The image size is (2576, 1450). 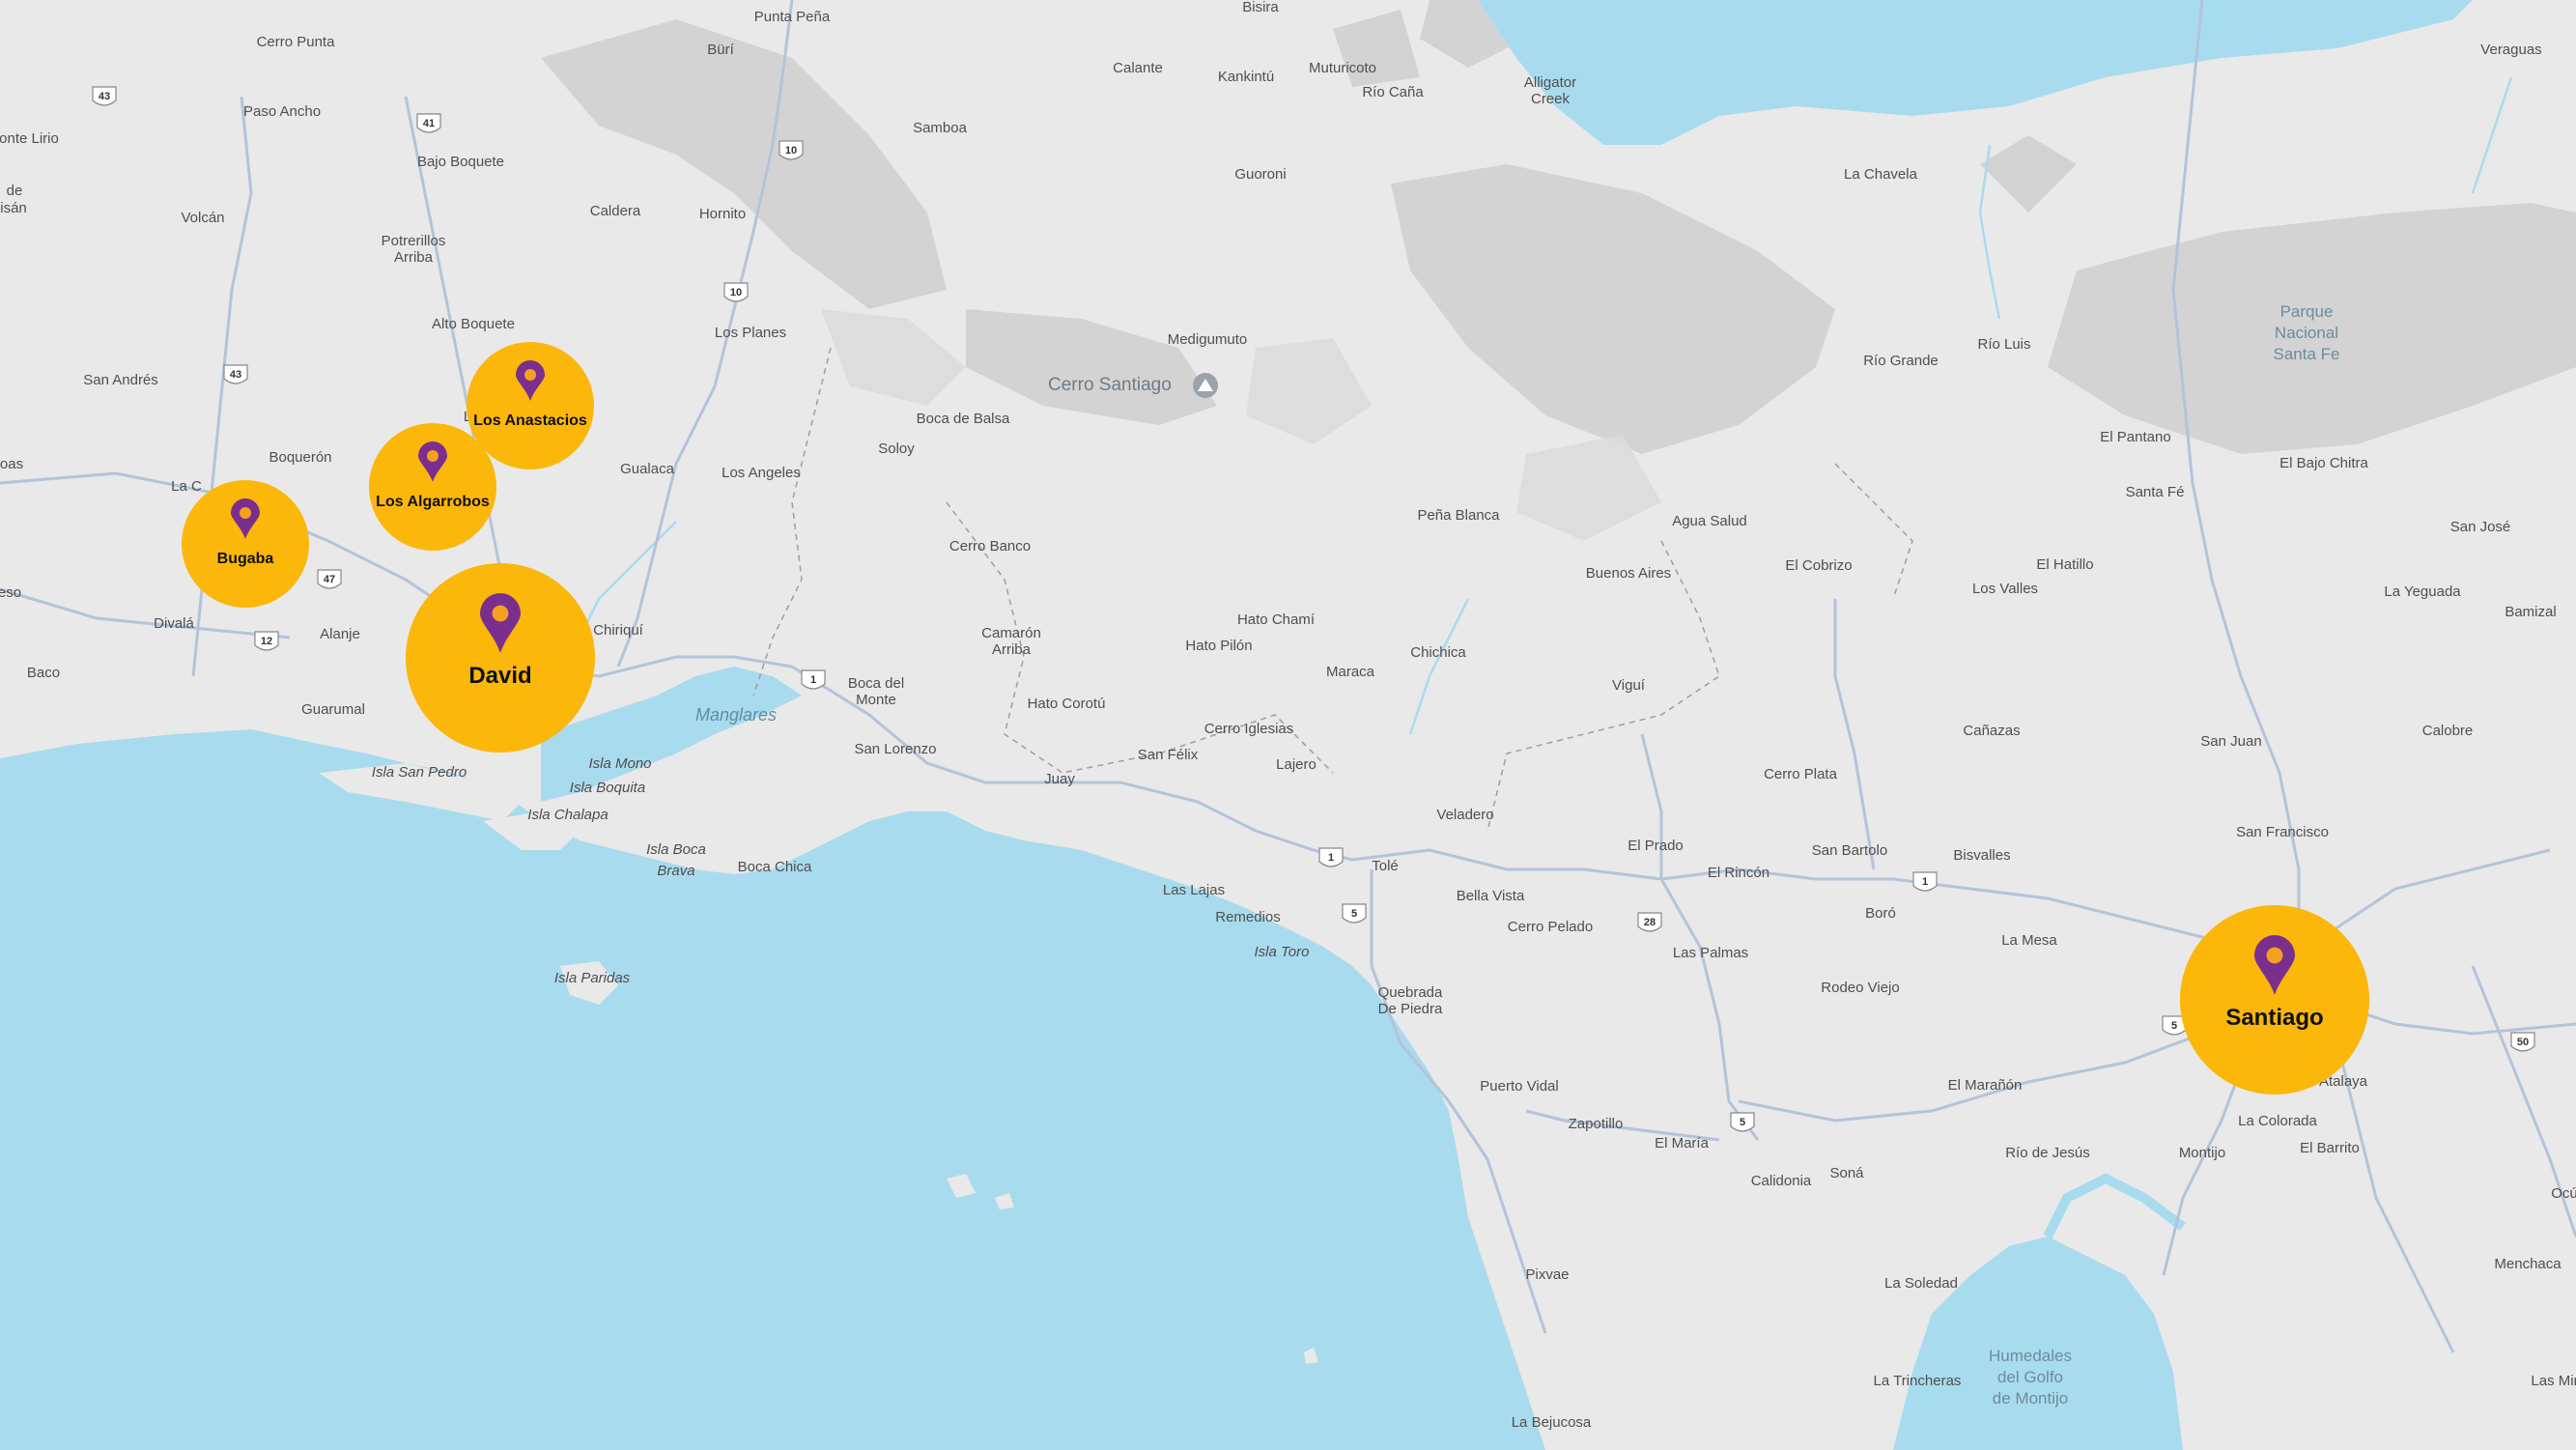 What do you see at coordinates (1550, 91) in the screenshot?
I see `place-label-alligator-creek: Alligator Creek` at bounding box center [1550, 91].